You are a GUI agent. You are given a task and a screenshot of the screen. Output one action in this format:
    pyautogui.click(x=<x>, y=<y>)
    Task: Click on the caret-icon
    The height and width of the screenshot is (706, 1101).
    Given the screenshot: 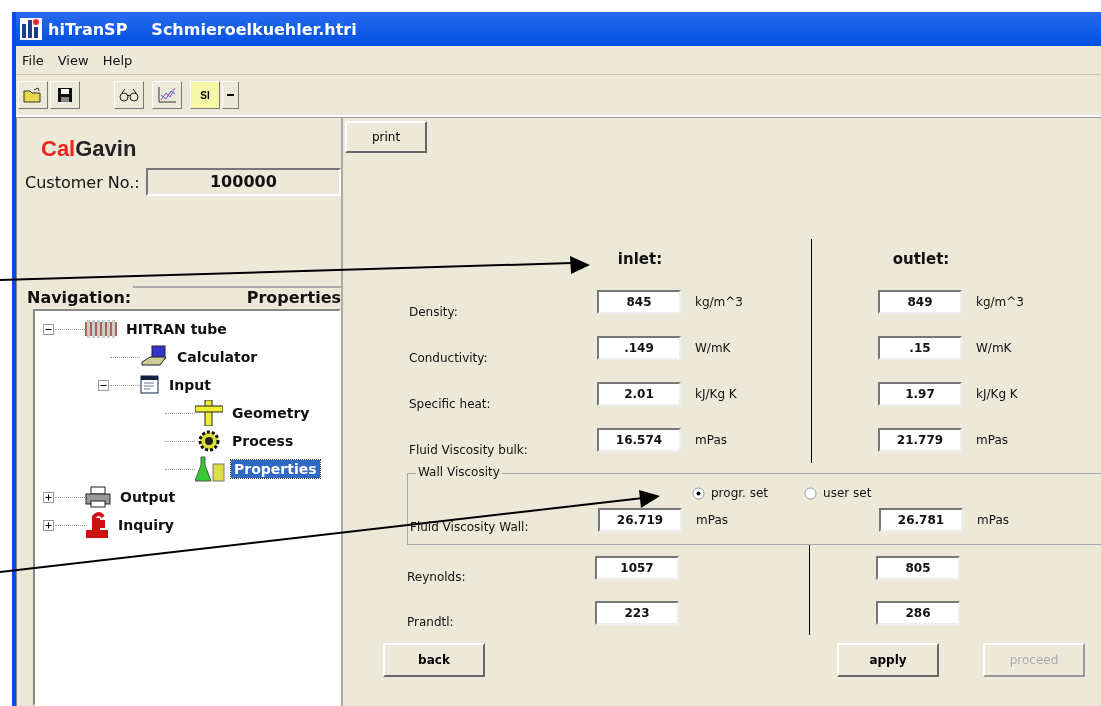 What is the action you would take?
    pyautogui.click(x=230, y=95)
    